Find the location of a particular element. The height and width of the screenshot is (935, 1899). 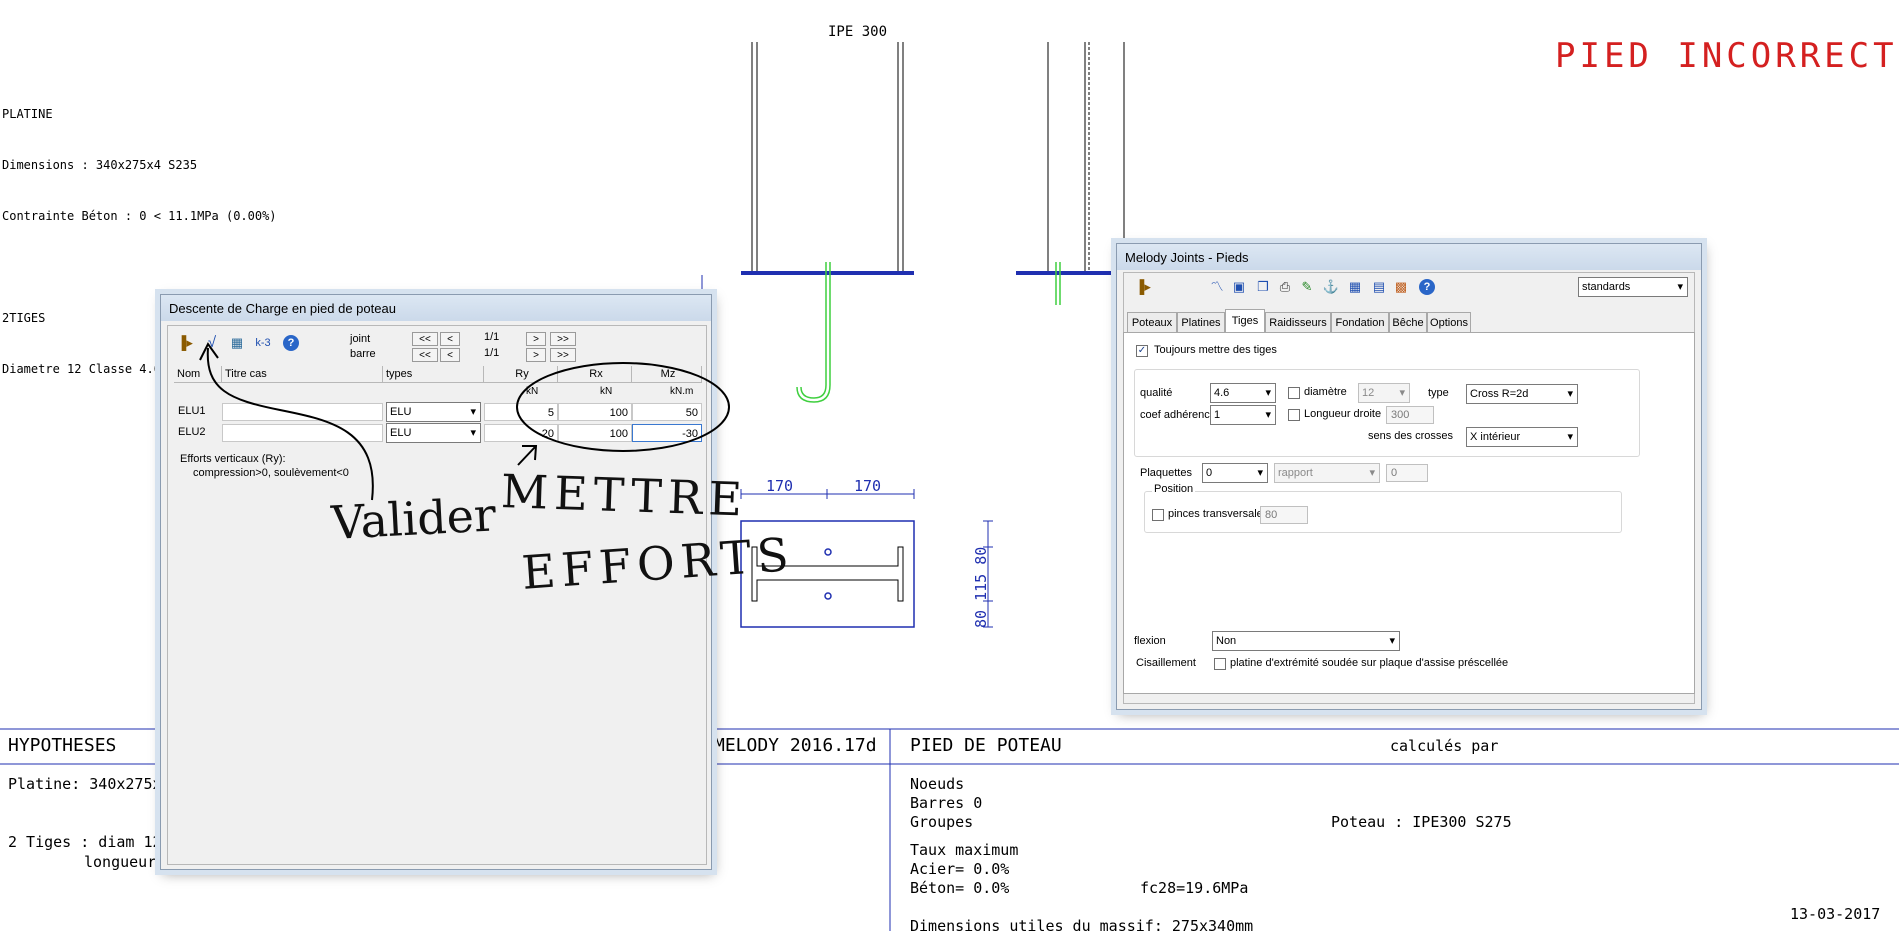

position-label: Position is located at coordinates (1174, 489).